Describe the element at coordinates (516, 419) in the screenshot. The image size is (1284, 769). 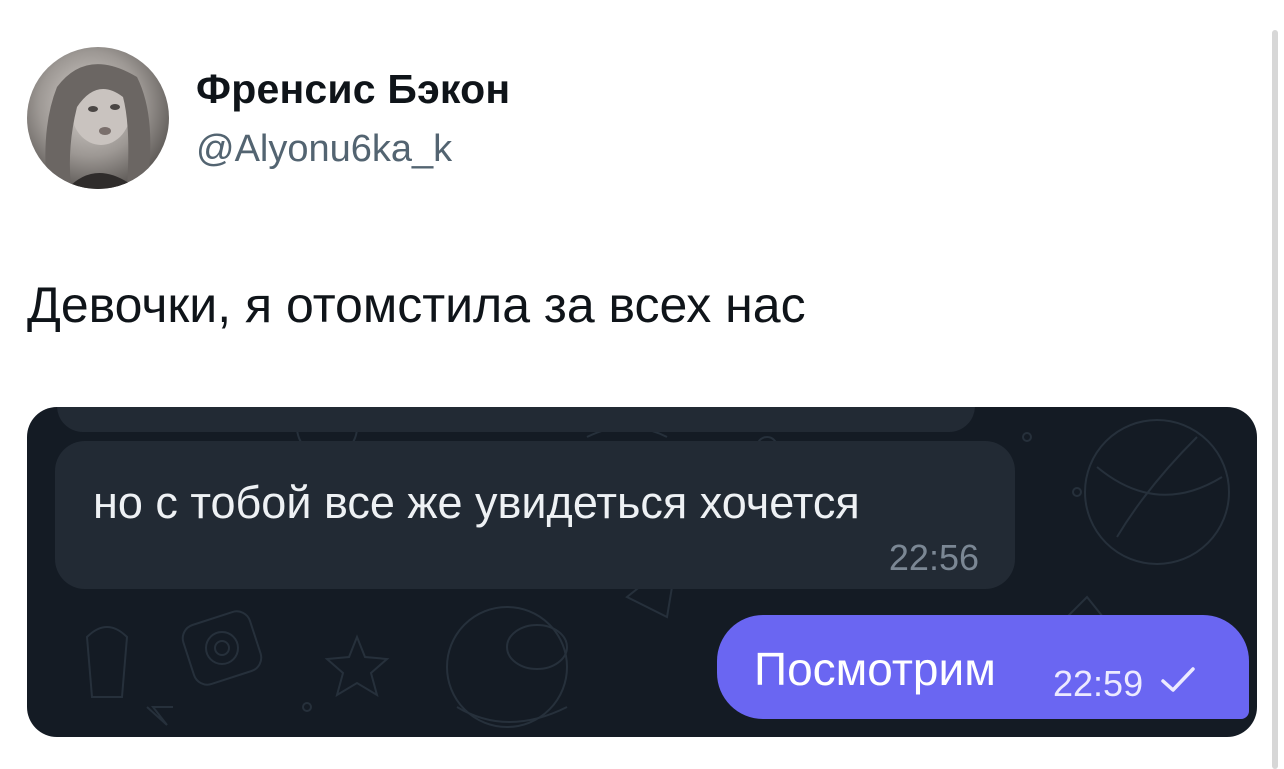
I see `previous-message-bubble` at that location.